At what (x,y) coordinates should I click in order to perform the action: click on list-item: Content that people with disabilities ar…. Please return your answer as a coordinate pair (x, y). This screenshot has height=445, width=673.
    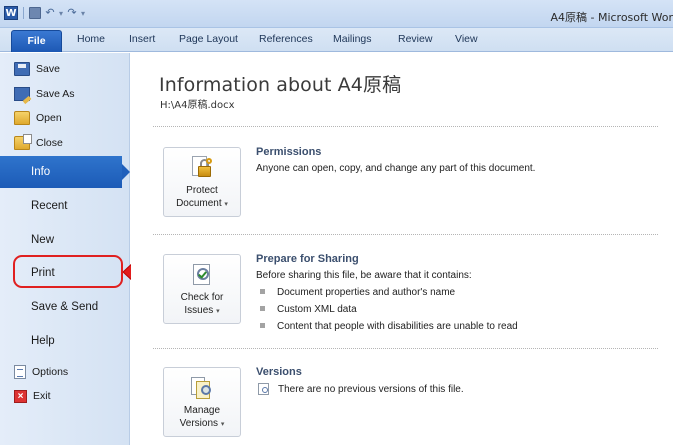
    Looking at the image, I should click on (389, 326).